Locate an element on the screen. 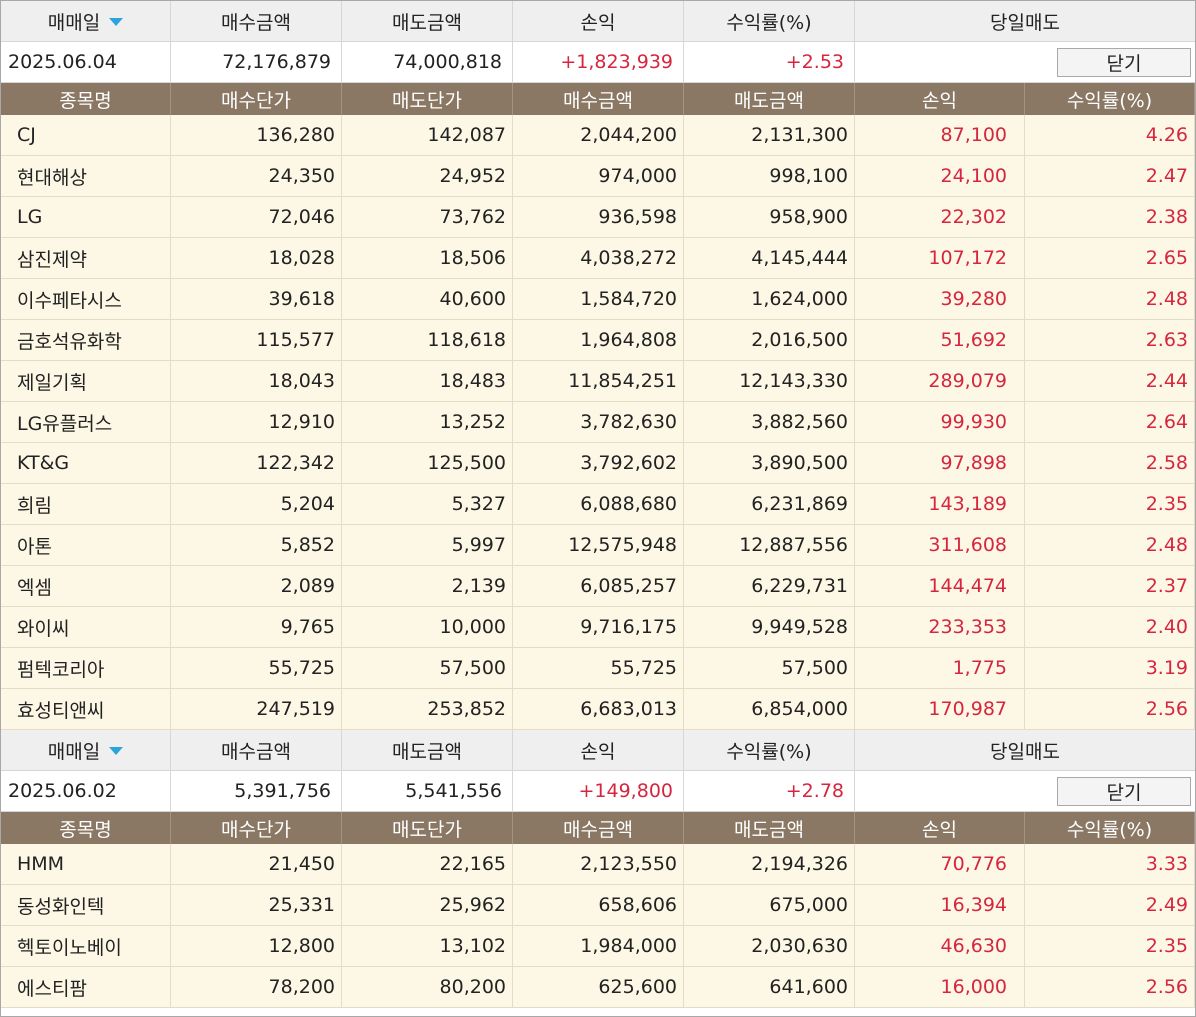 This screenshot has width=1196, height=1017. buy-price: 24,350 is located at coordinates (256, 176).